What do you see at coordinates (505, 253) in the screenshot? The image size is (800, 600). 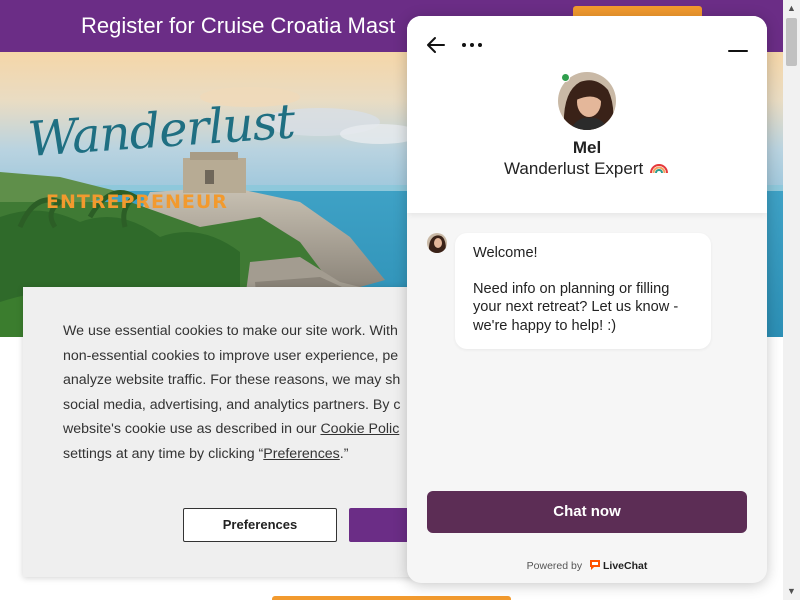 I see `message-greeting: Welcome!` at bounding box center [505, 253].